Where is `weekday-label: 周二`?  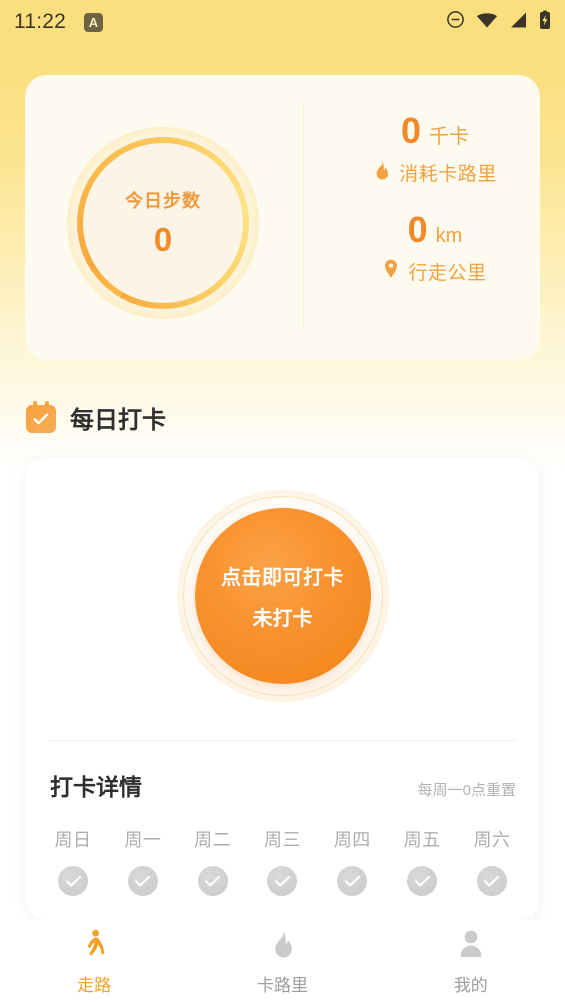 weekday-label: 周二 is located at coordinates (213, 840).